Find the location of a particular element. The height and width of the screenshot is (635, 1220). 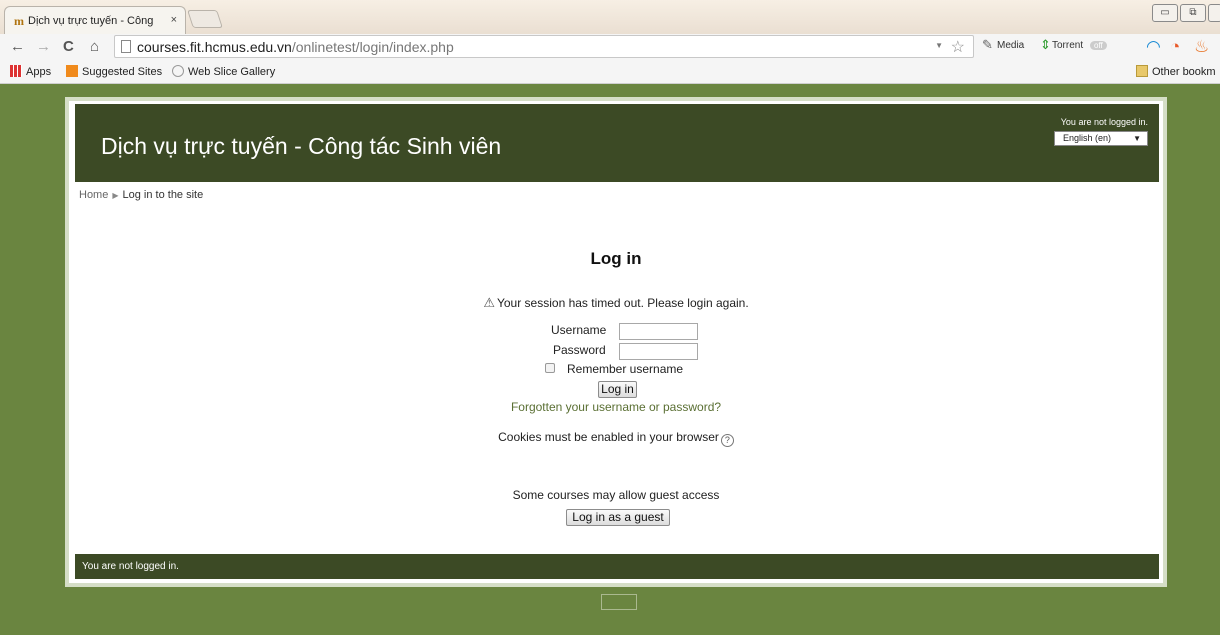

bookmark-apps: Apps is located at coordinates (30, 71).